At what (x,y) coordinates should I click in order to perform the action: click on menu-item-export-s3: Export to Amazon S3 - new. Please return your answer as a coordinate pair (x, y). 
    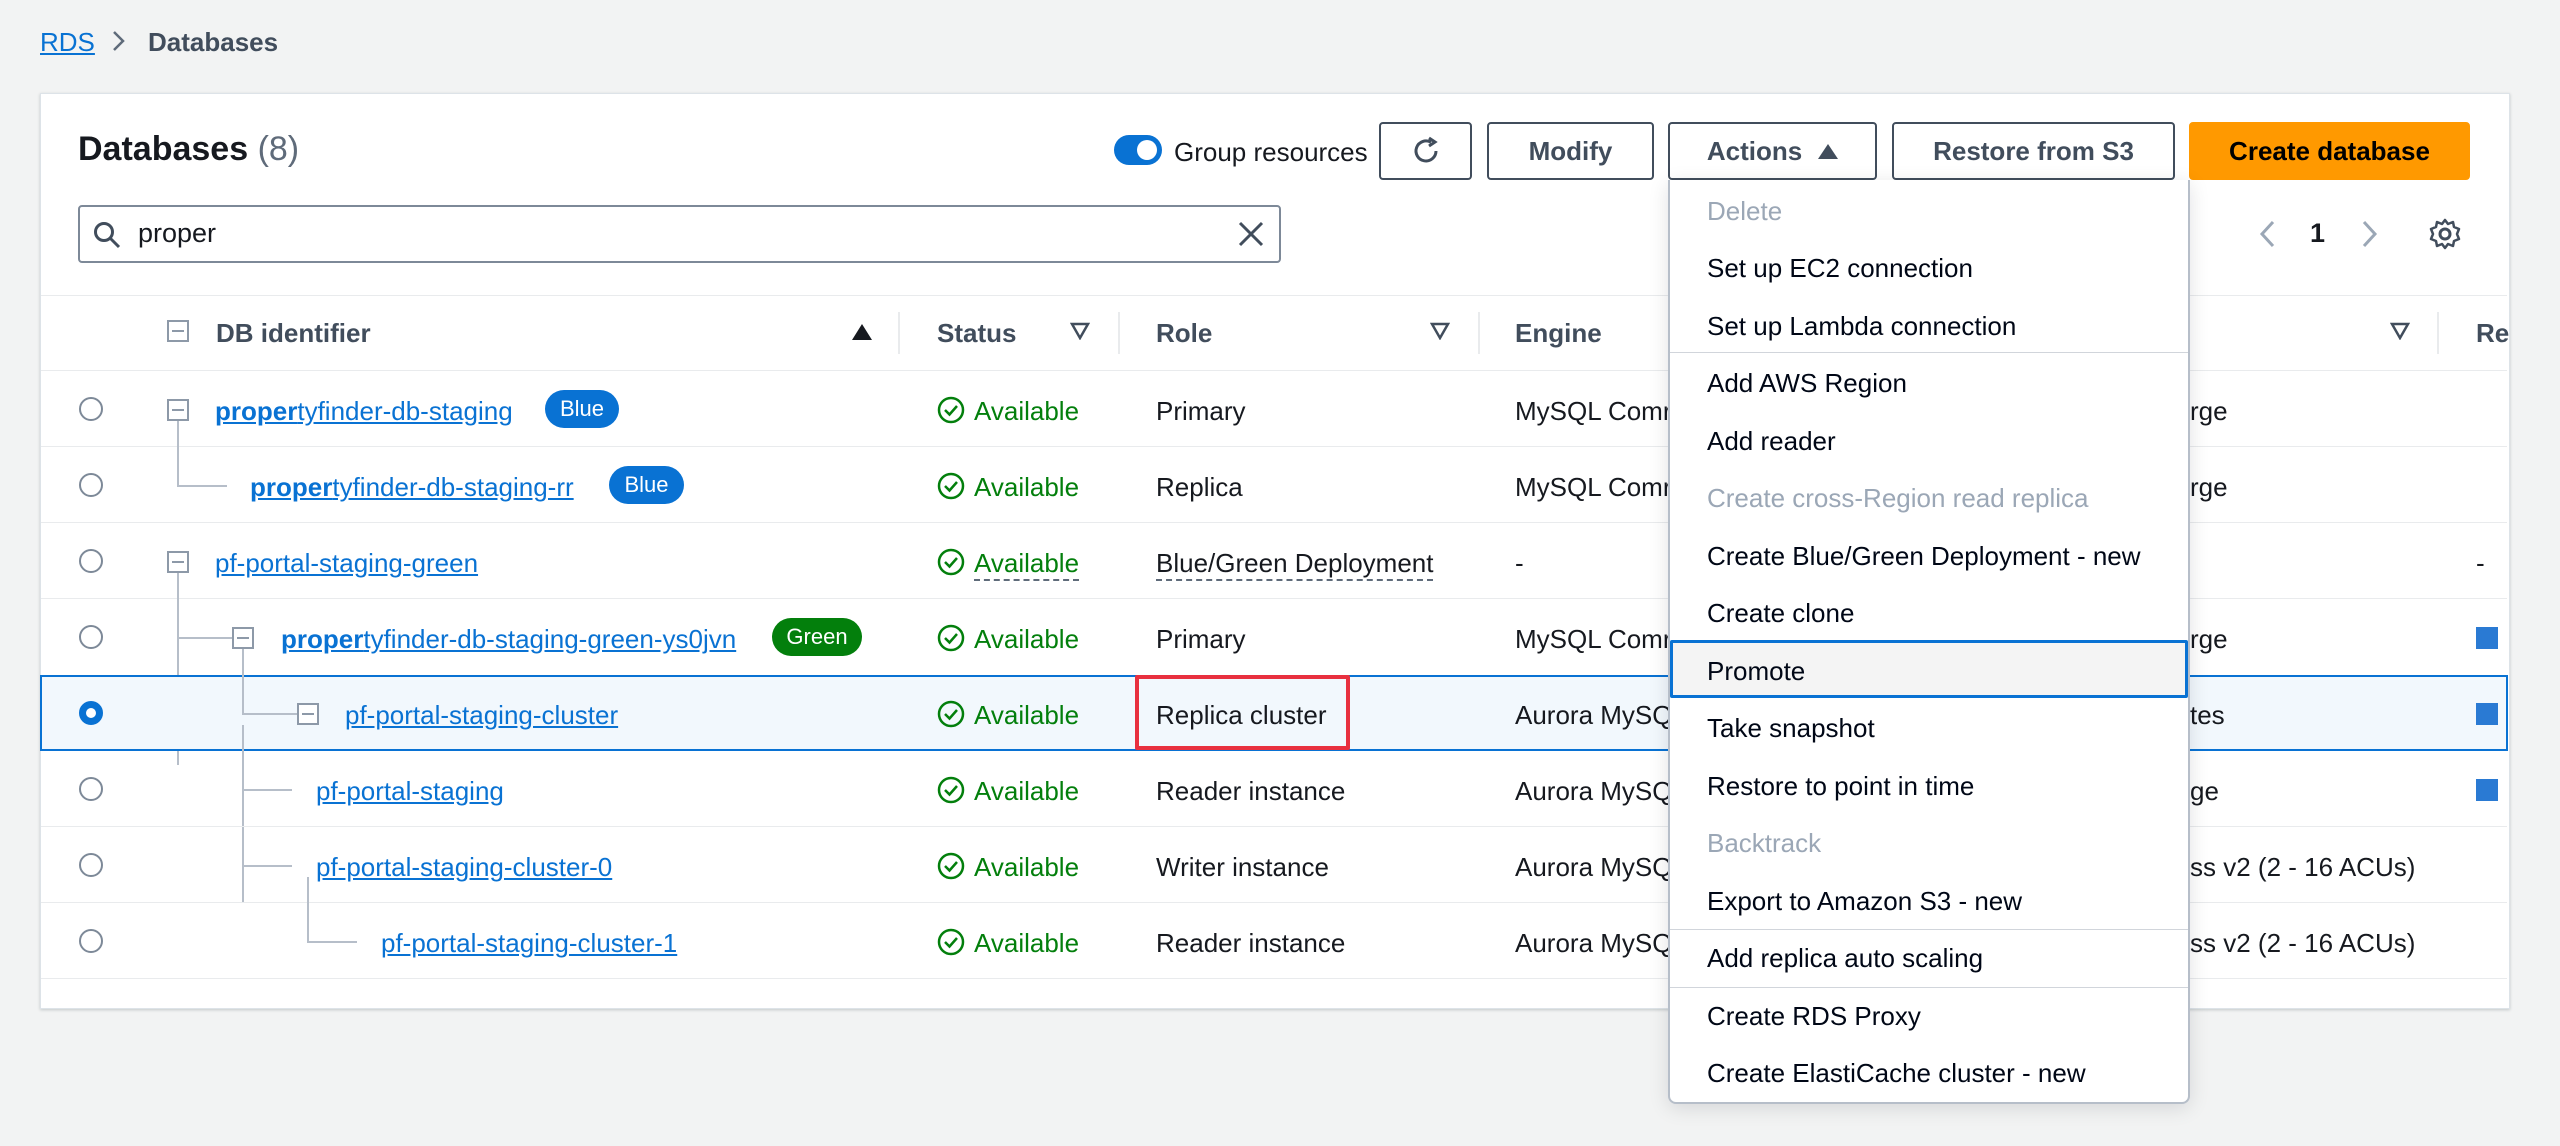
    Looking at the image, I should click on (1864, 901).